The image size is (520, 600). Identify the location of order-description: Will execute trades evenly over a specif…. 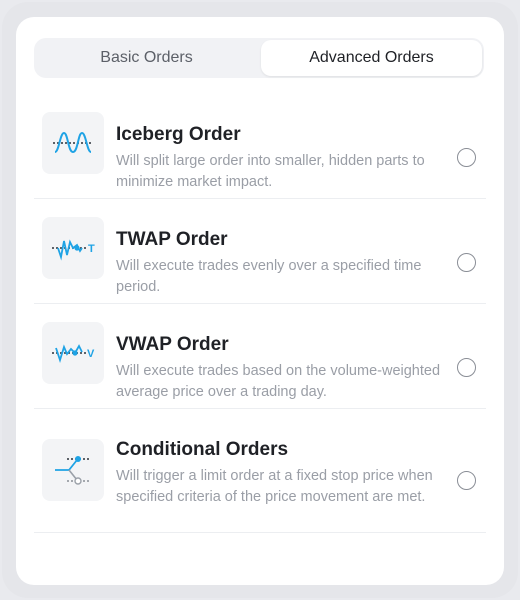
(269, 276).